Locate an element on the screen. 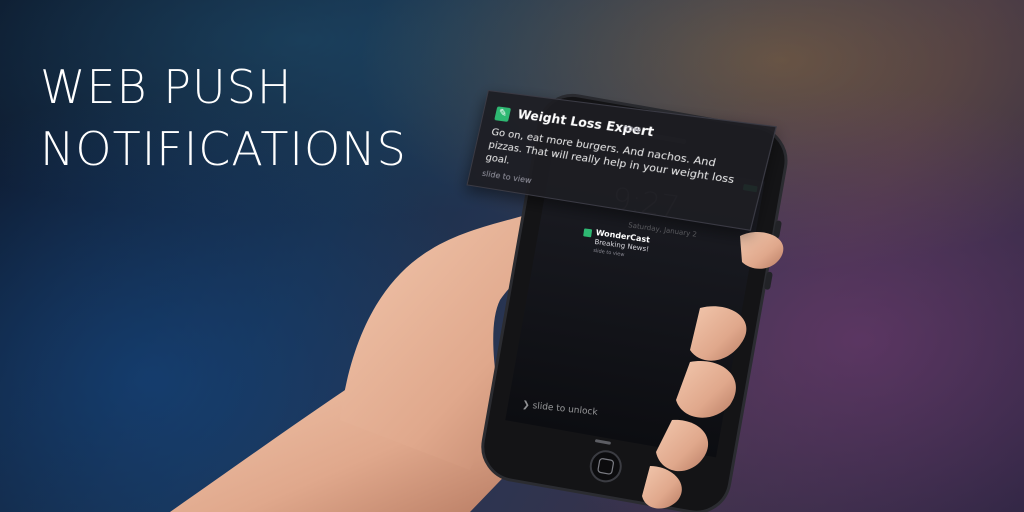  app-icon is located at coordinates (588, 233).